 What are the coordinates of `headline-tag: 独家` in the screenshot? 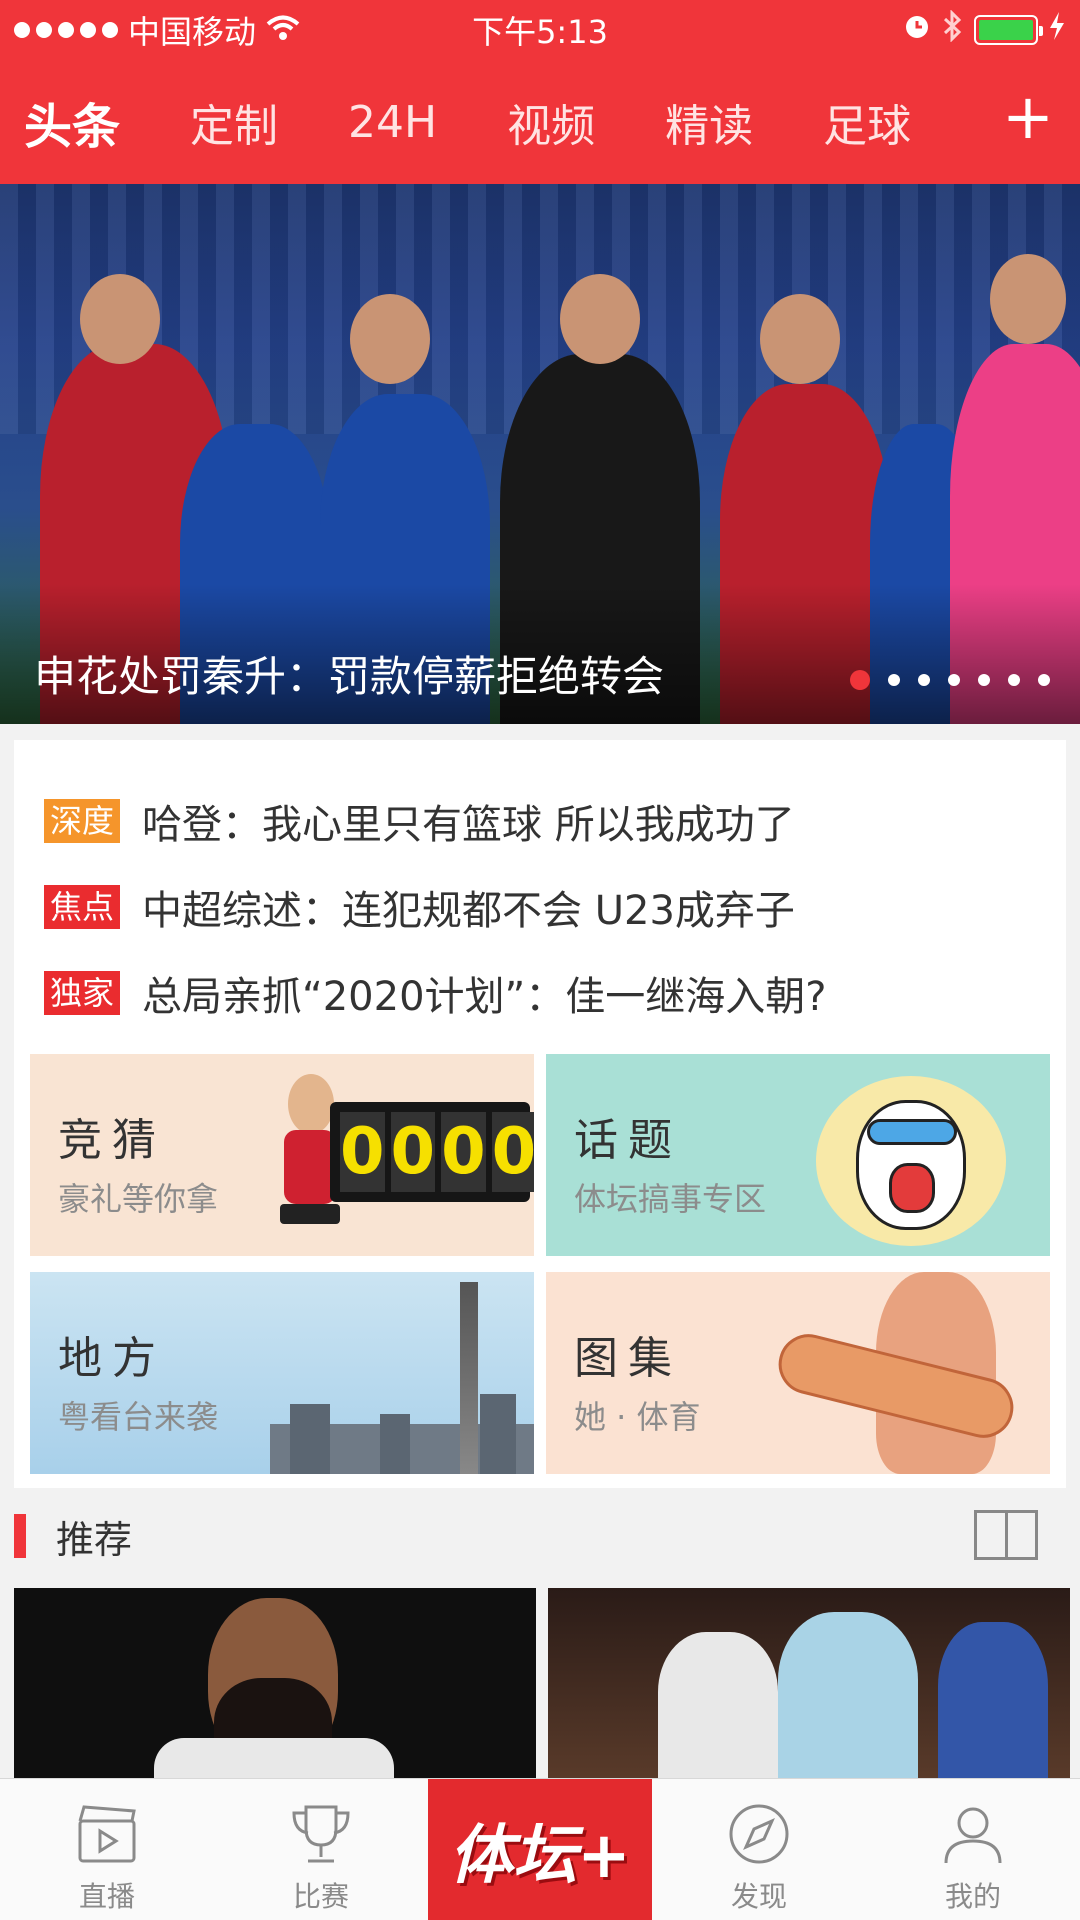 It's located at (82, 993).